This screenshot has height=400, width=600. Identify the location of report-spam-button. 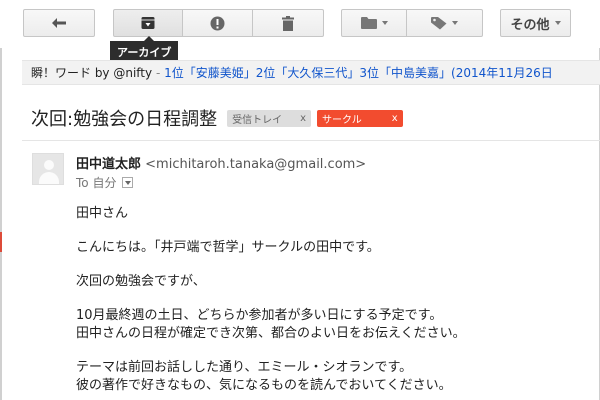
(218, 23).